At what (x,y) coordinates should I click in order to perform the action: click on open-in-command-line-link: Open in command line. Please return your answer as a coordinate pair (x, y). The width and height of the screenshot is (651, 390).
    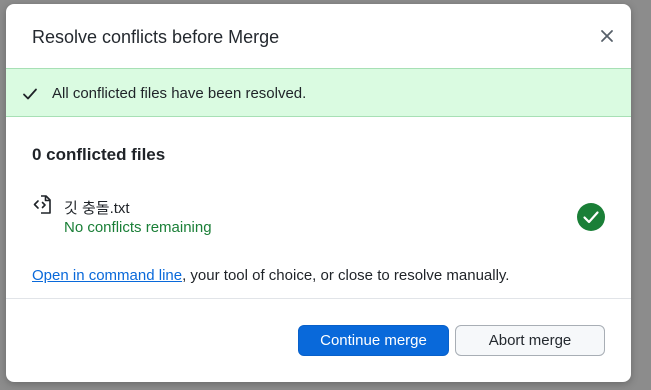
    Looking at the image, I should click on (107, 275).